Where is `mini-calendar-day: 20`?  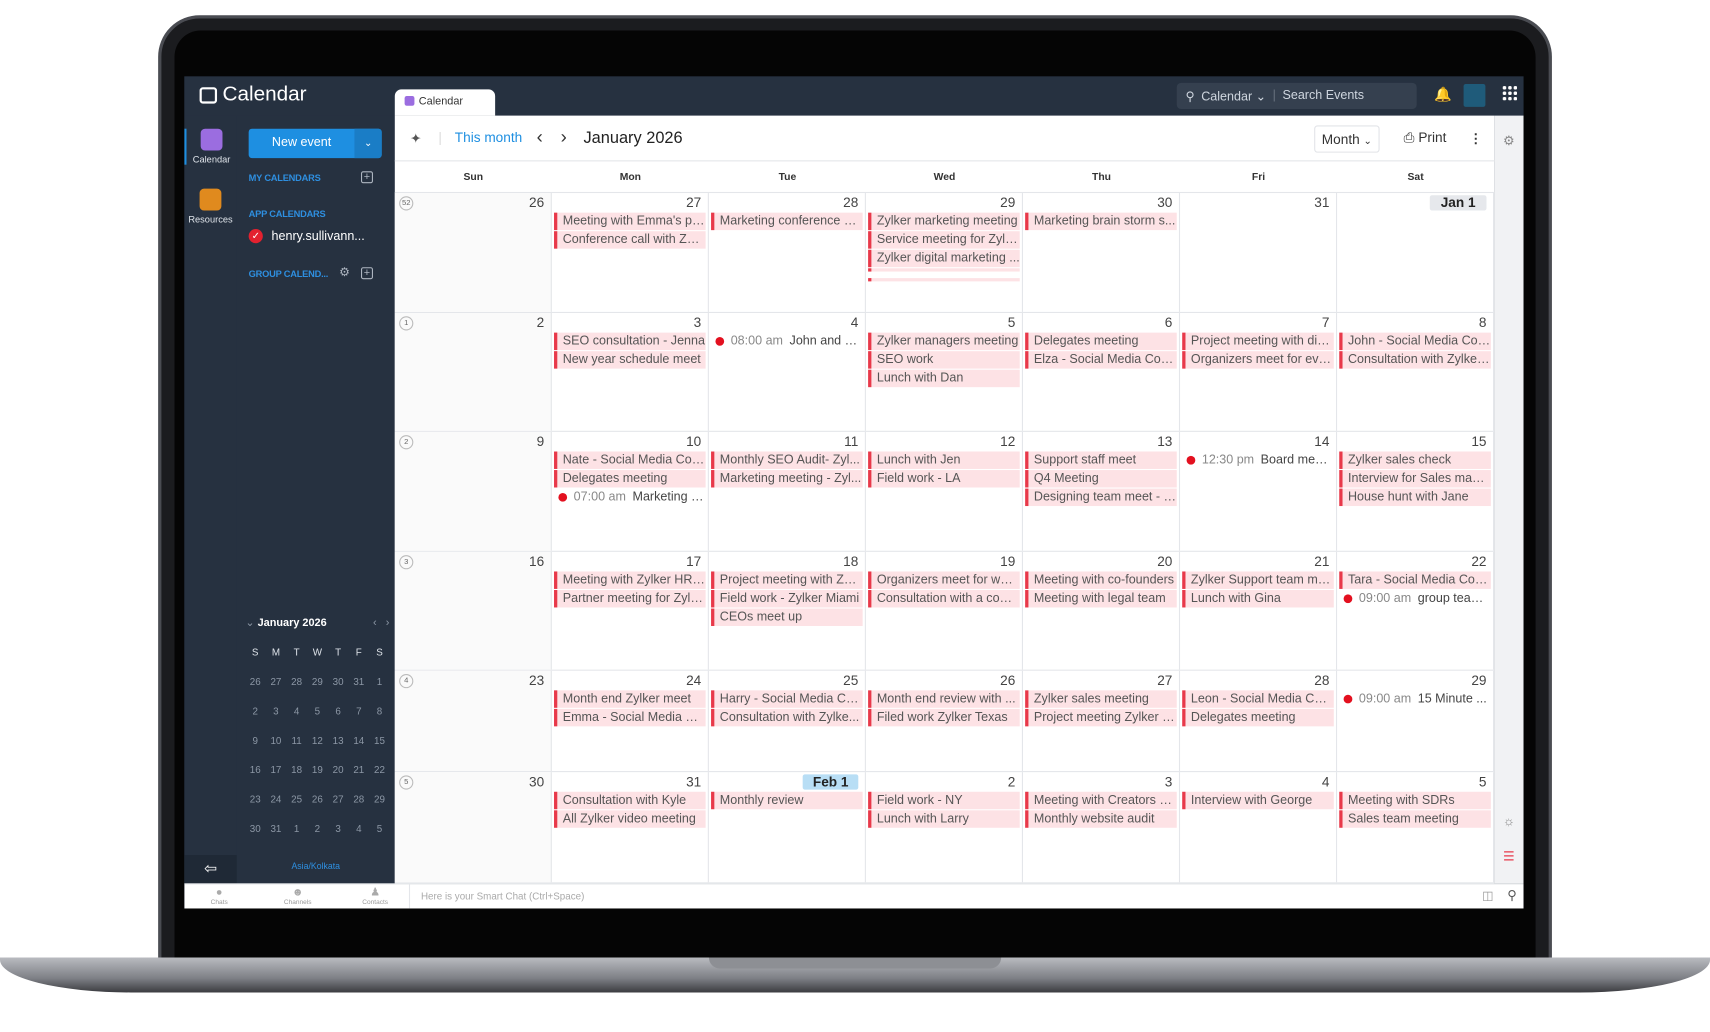 mini-calendar-day: 20 is located at coordinates (338, 770).